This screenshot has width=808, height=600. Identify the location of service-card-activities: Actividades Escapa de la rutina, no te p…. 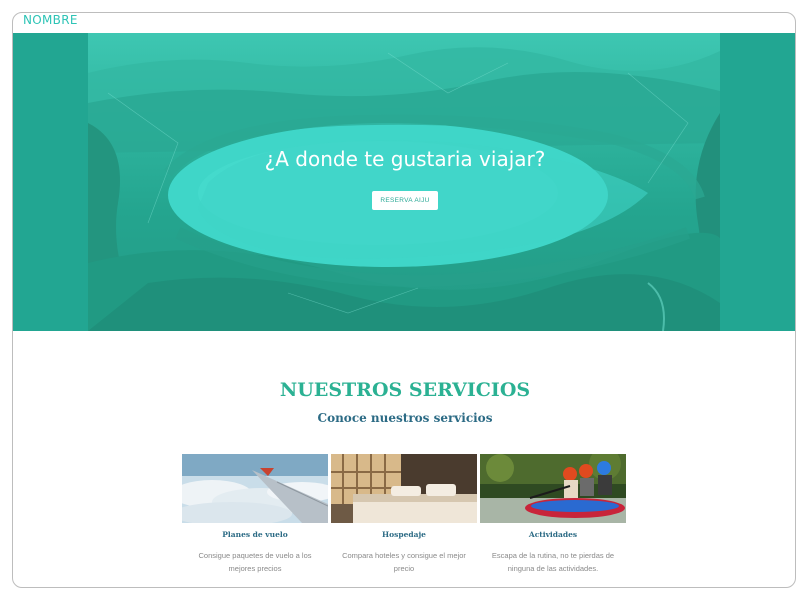
(553, 514).